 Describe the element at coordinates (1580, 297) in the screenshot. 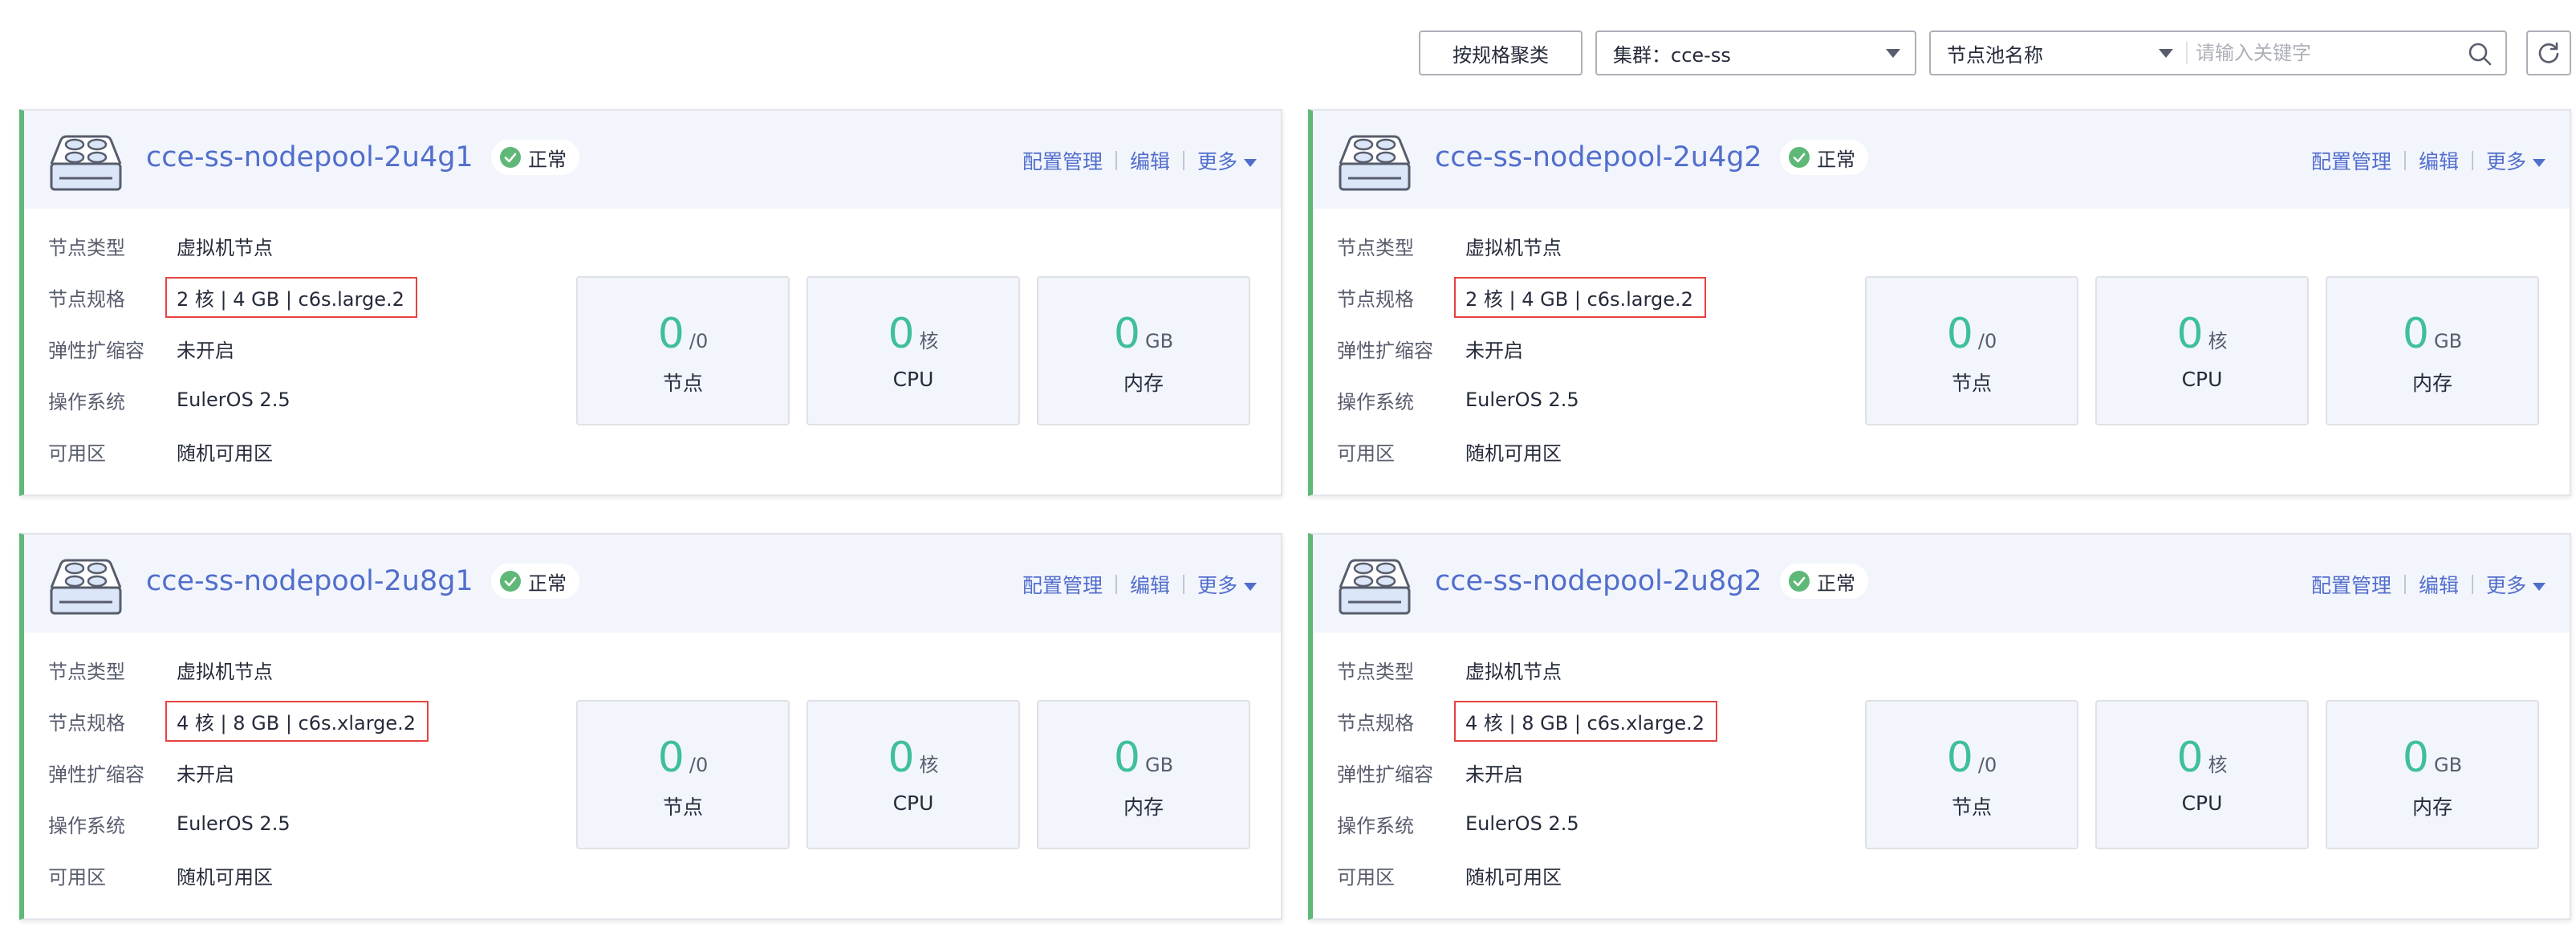

I see `node-spec-value: 2 核 | 4 GB | c6s.large.2` at that location.